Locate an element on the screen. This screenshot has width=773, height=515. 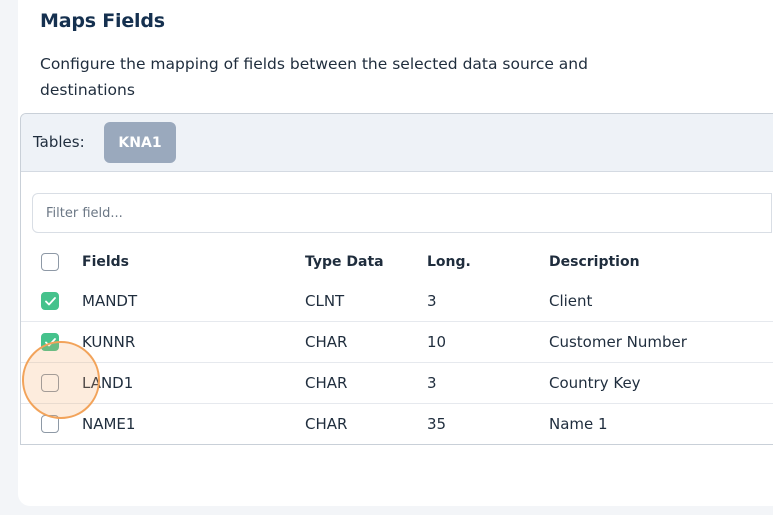
tables-header: Tables: KNA1 is located at coordinates (397, 143).